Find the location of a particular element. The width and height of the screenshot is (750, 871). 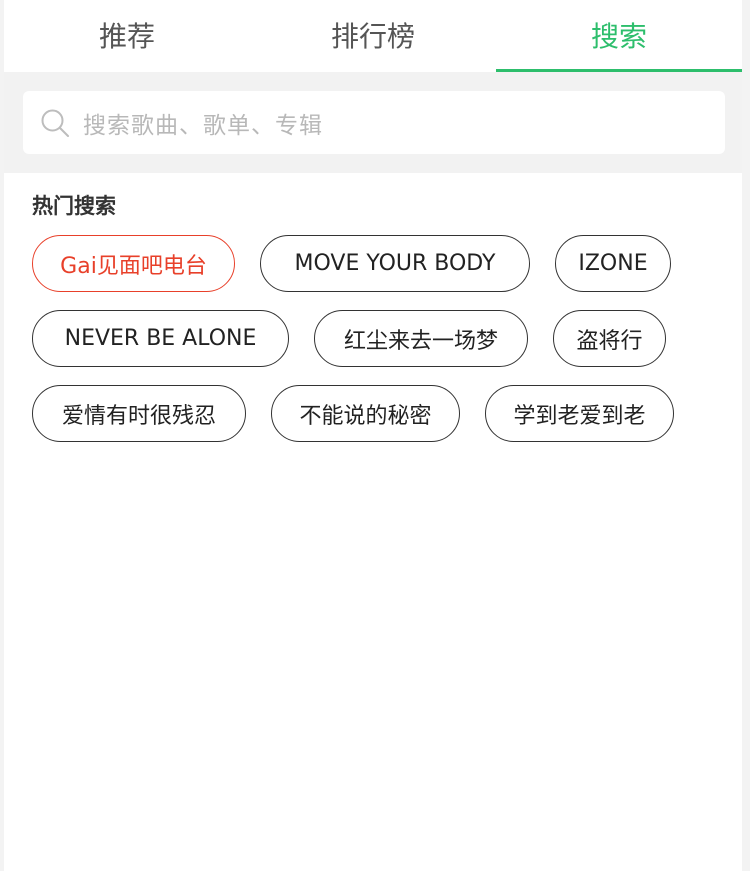

tab-label: 推荐 is located at coordinates (126, 36).